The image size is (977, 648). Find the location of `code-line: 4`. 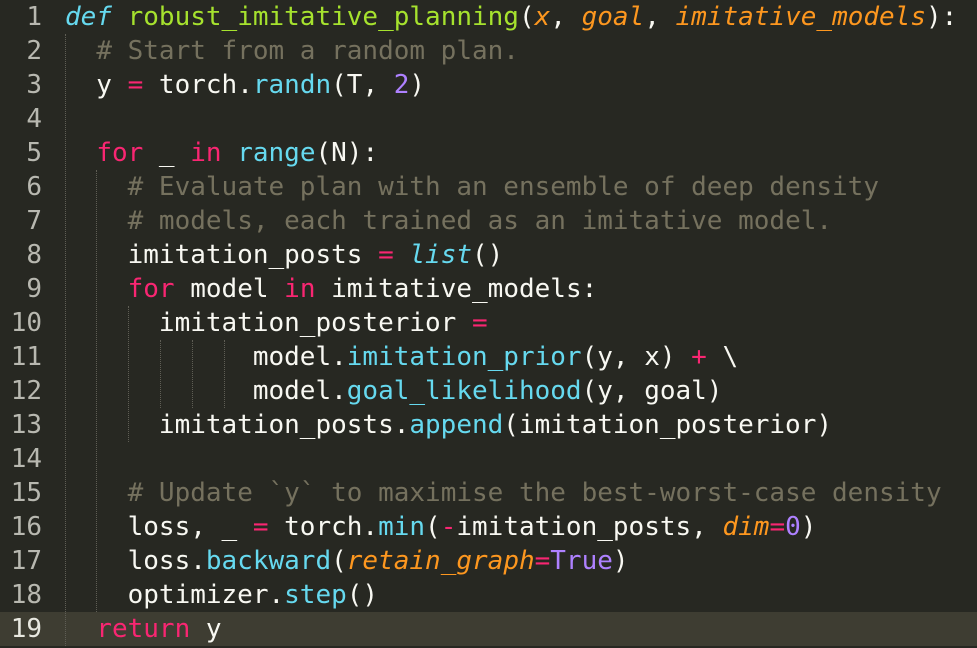

code-line: 4 is located at coordinates (488, 119).